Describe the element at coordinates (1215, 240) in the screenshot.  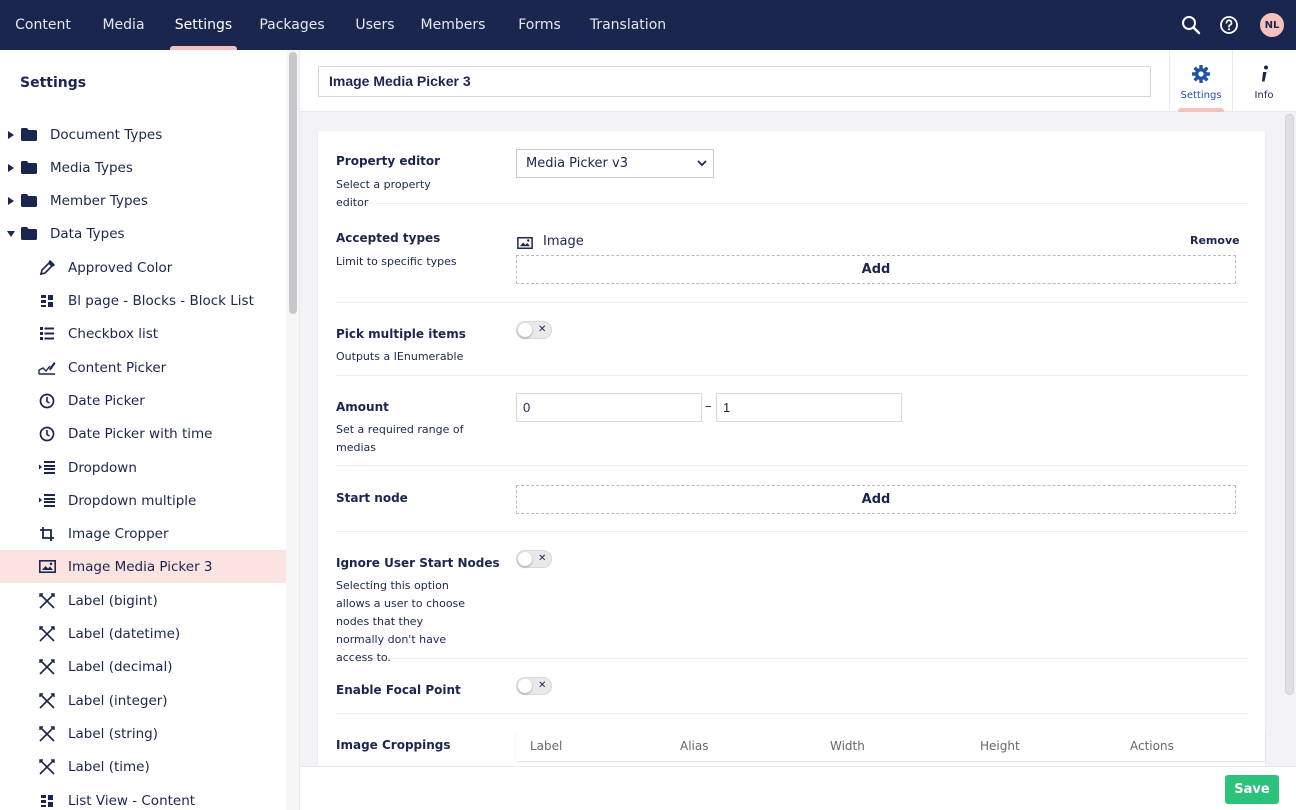
I see `remove-type-button: Remove` at that location.